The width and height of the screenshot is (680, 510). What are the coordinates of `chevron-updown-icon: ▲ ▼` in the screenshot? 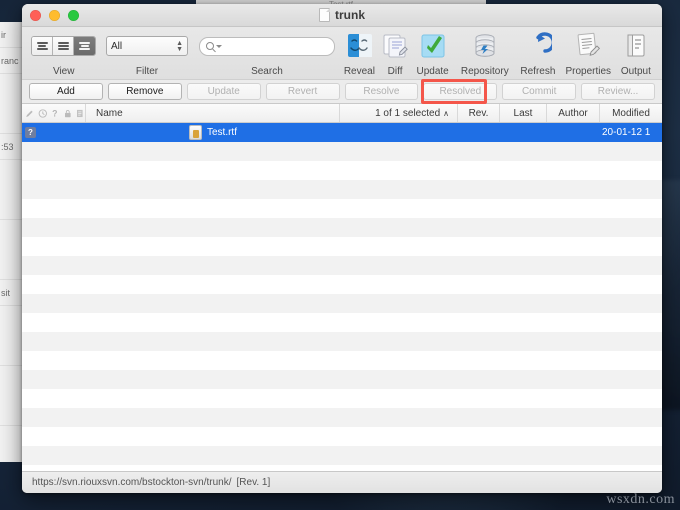 It's located at (179, 46).